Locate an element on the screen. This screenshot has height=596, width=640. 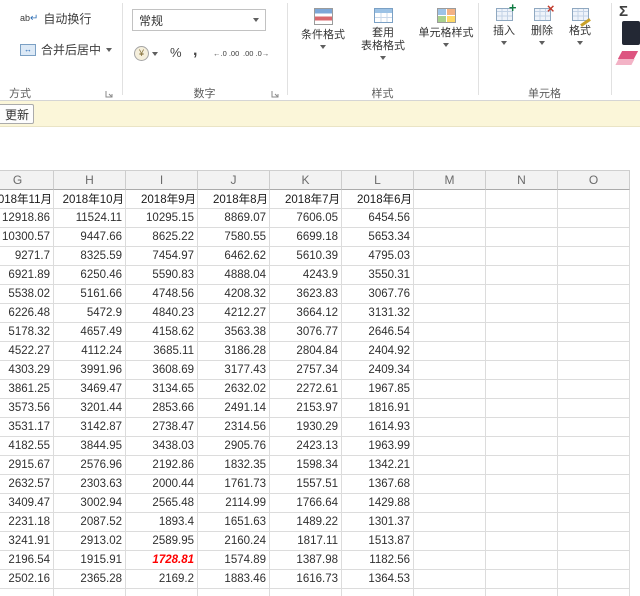
cell: 1367.68 is located at coordinates (378, 484).